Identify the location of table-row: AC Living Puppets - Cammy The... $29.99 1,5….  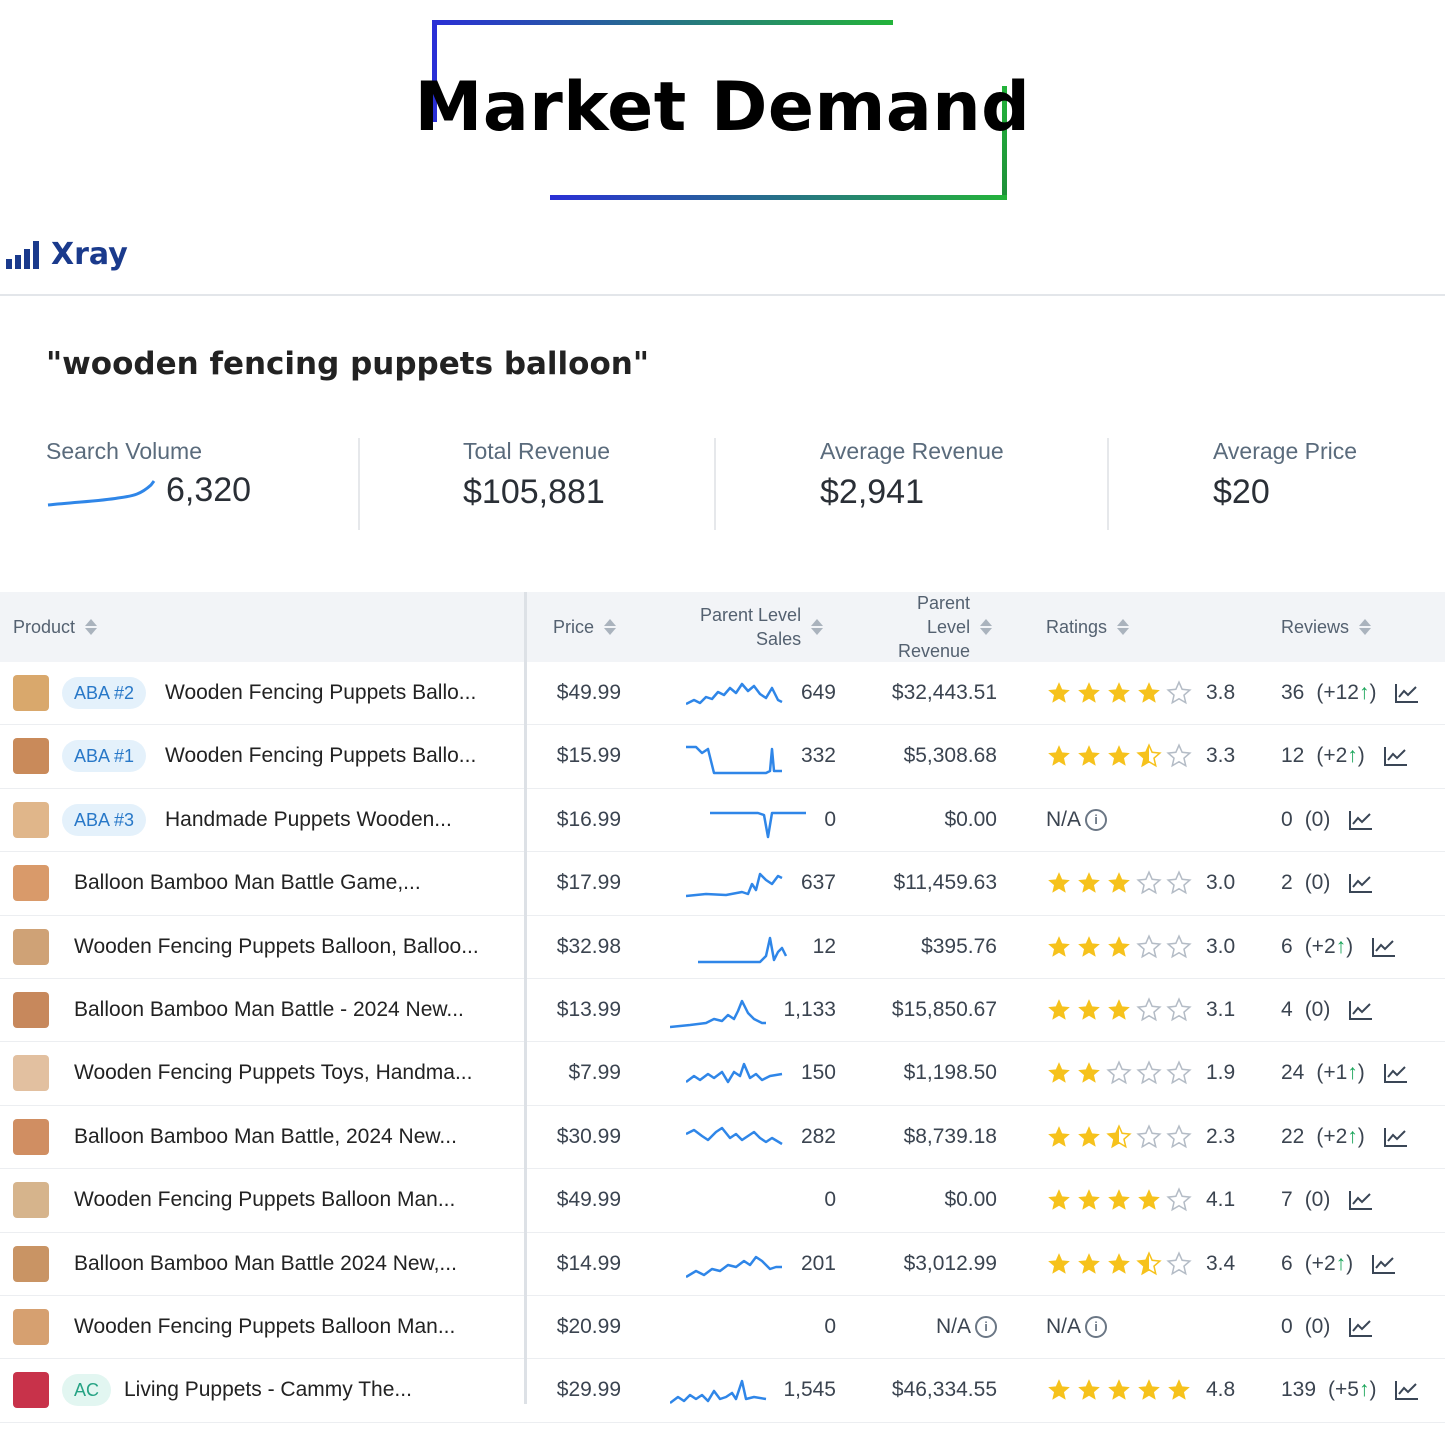
(722, 1391).